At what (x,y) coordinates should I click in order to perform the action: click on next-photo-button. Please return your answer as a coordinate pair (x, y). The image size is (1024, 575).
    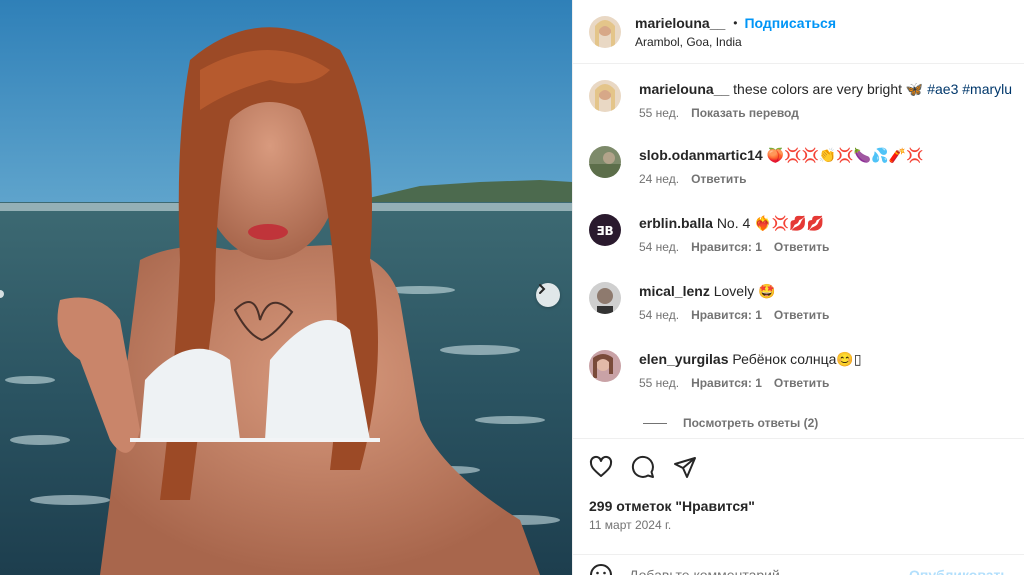
    Looking at the image, I should click on (548, 295).